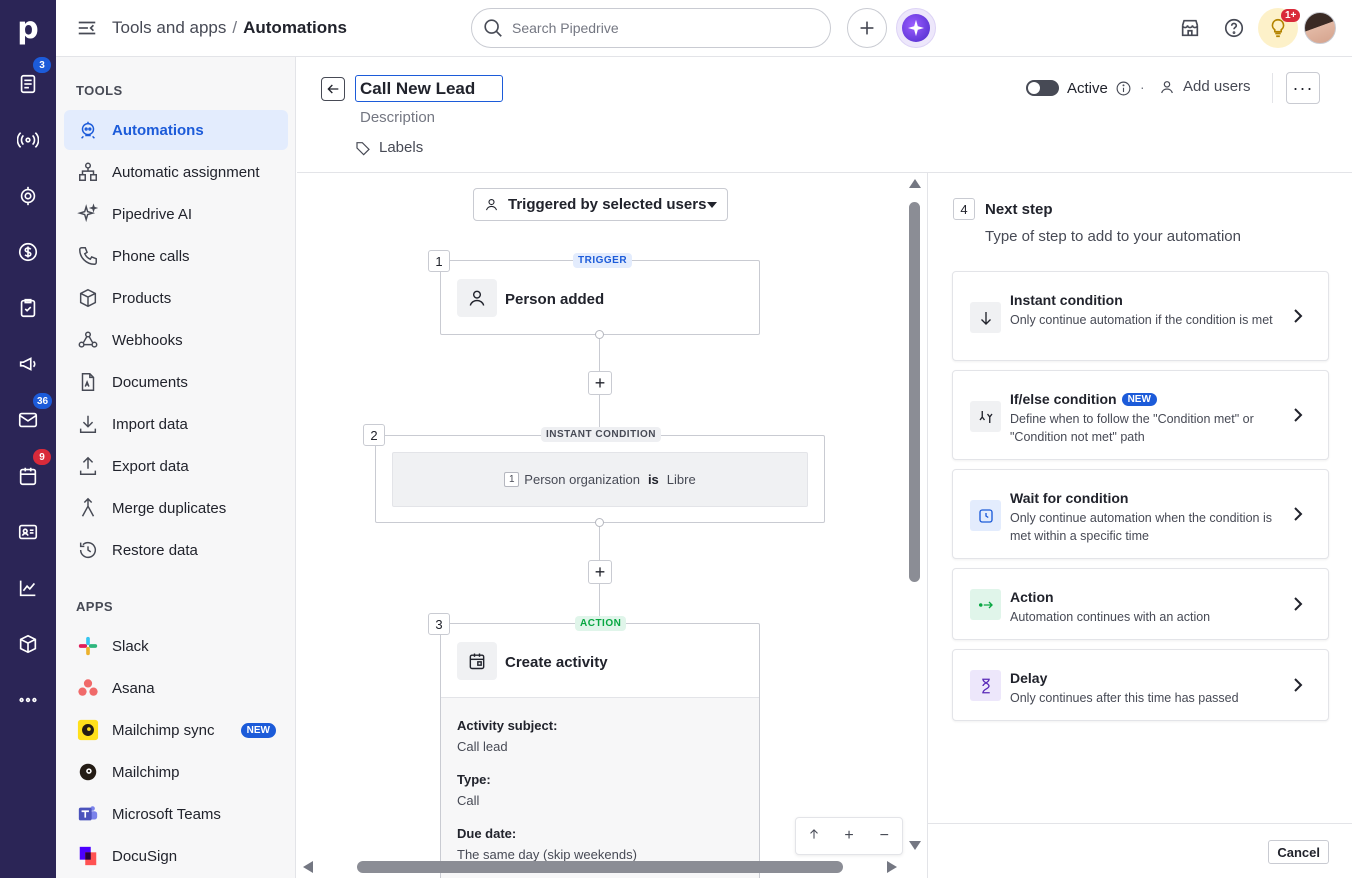 This screenshot has width=1352, height=878. I want to click on sidebar-item-slack: Slack, so click(176, 646).